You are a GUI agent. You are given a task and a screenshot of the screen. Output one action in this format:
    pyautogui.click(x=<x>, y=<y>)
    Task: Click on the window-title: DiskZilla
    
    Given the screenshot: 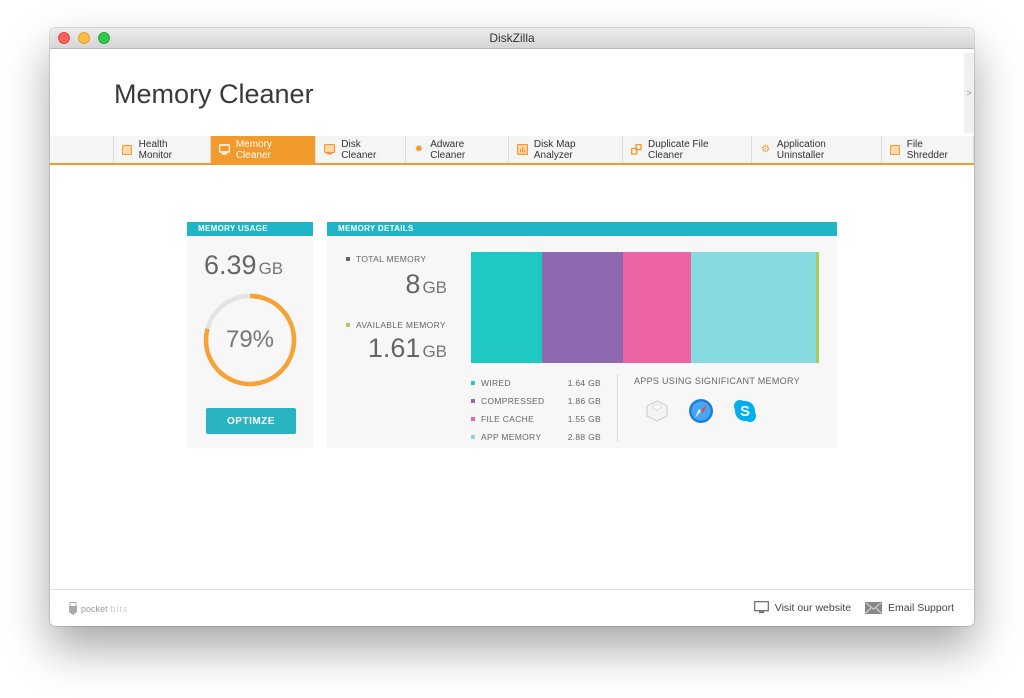 What is the action you would take?
    pyautogui.click(x=512, y=38)
    